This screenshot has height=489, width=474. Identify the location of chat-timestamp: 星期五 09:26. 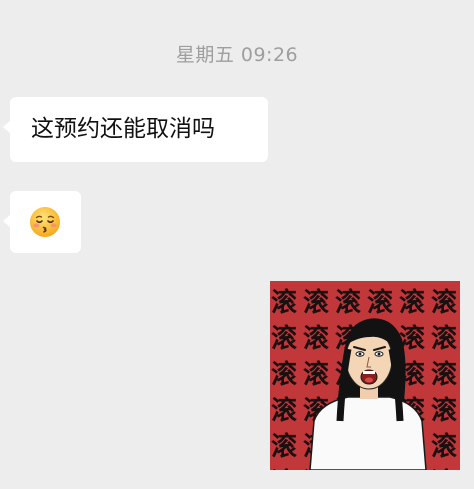
(237, 55).